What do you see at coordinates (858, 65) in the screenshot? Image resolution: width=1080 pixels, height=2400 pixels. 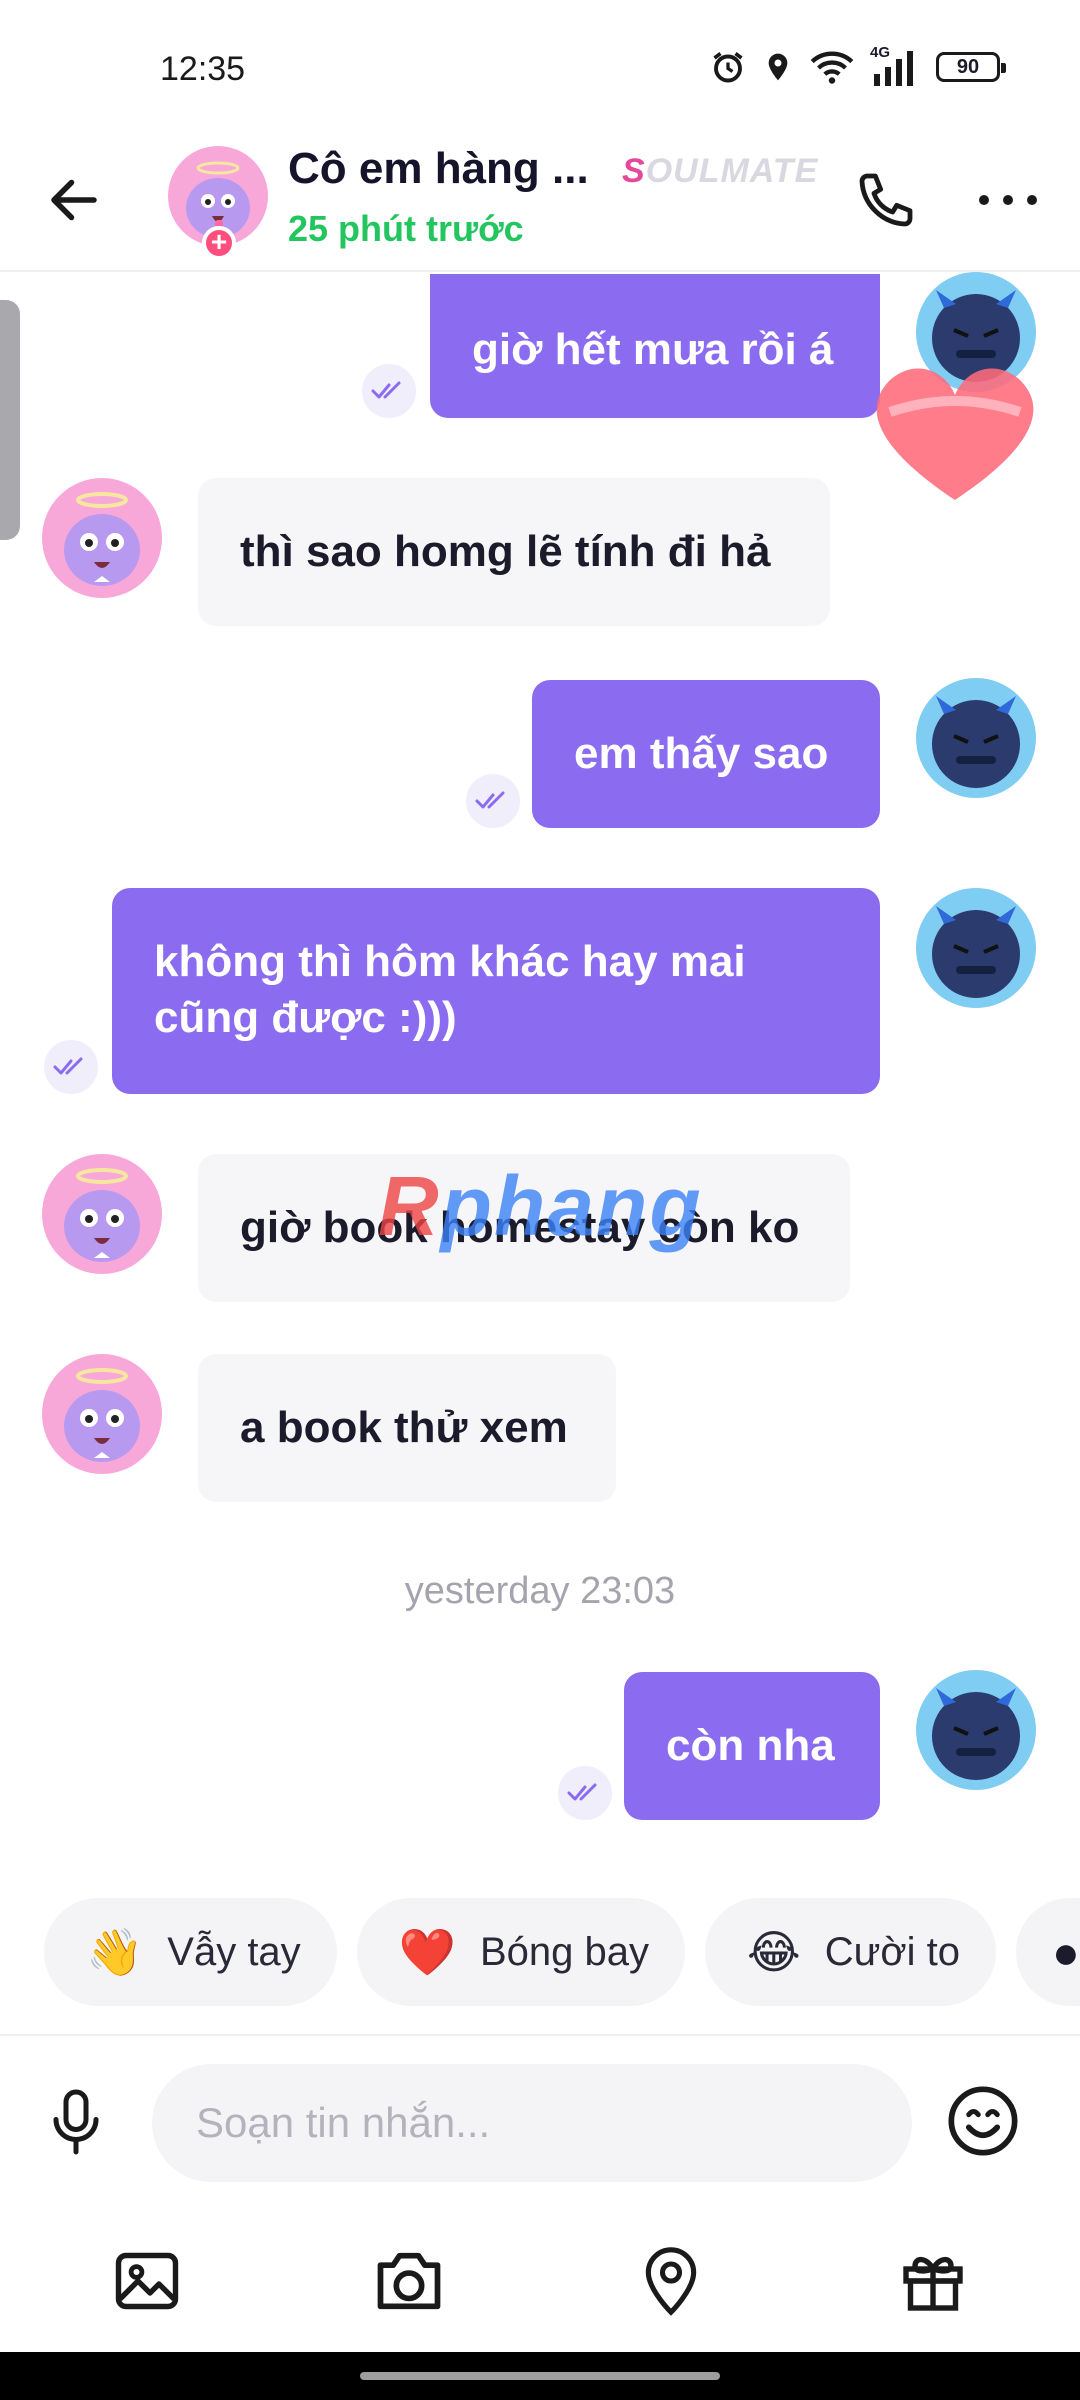 I see `status-icons: 4G 90` at bounding box center [858, 65].